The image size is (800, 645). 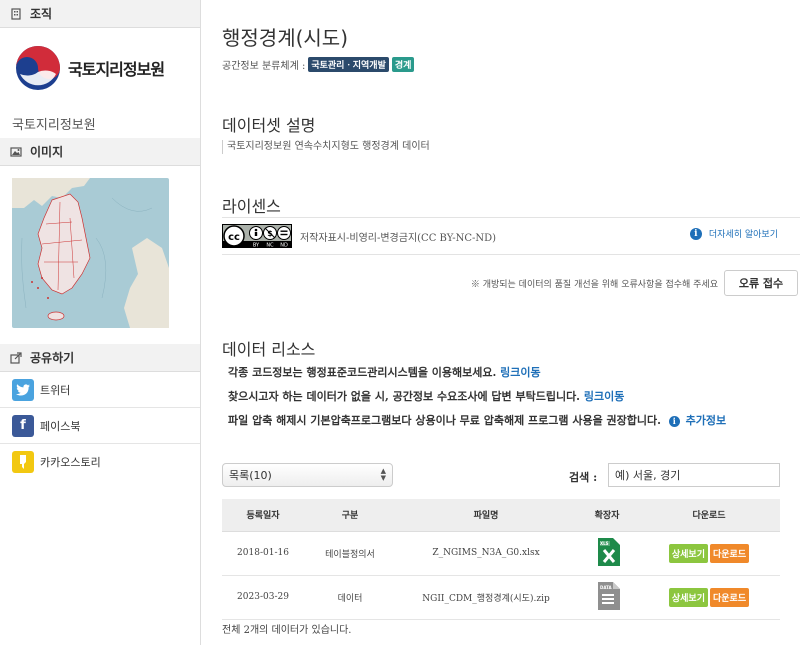 What do you see at coordinates (251, 206) in the screenshot?
I see `license-title: 라이센스` at bounding box center [251, 206].